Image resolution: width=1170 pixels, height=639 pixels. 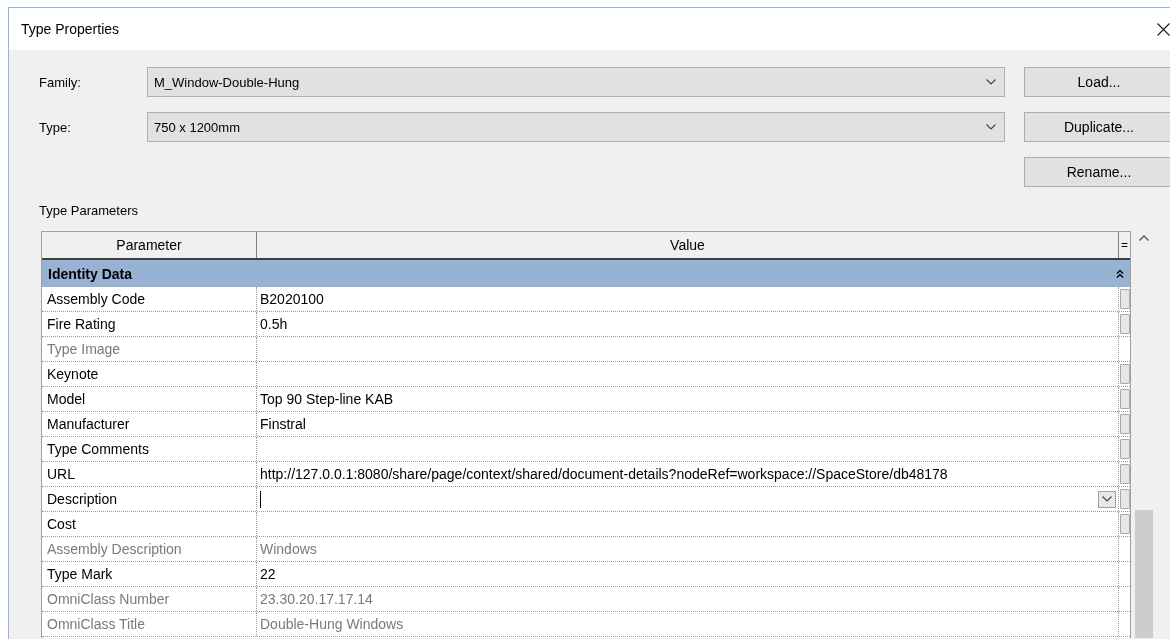 I want to click on column-header: =, so click(x=1124, y=245).